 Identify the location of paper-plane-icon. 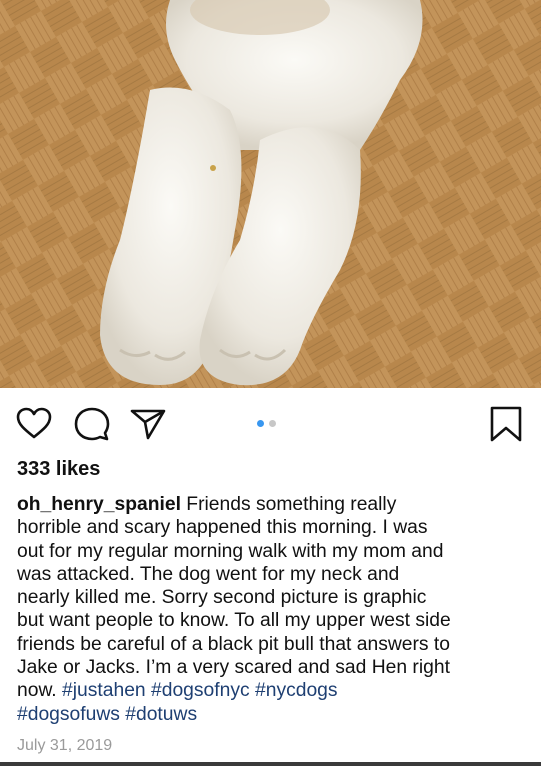
(148, 424).